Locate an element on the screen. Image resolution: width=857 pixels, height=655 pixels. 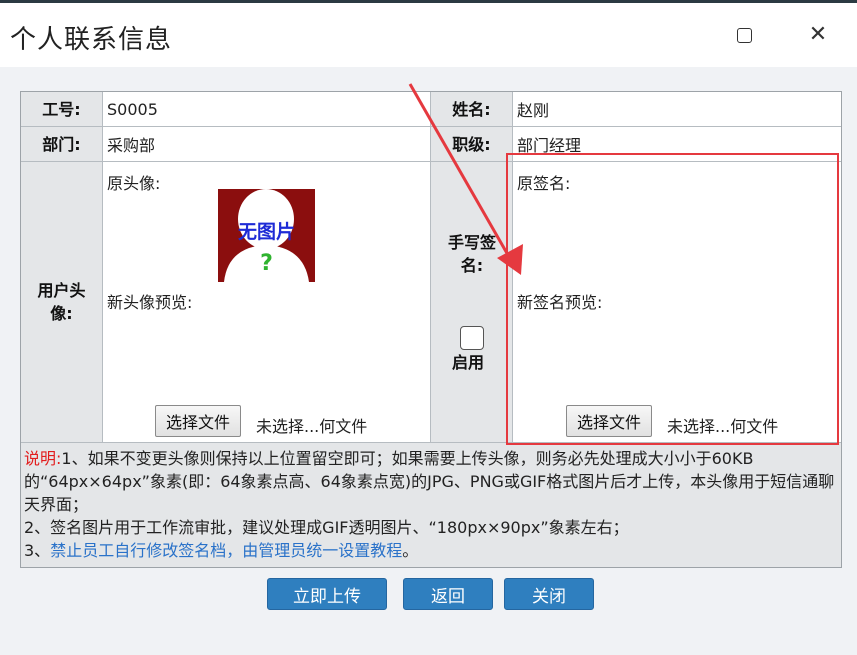
rank-label: 职级: is located at coordinates (472, 144).